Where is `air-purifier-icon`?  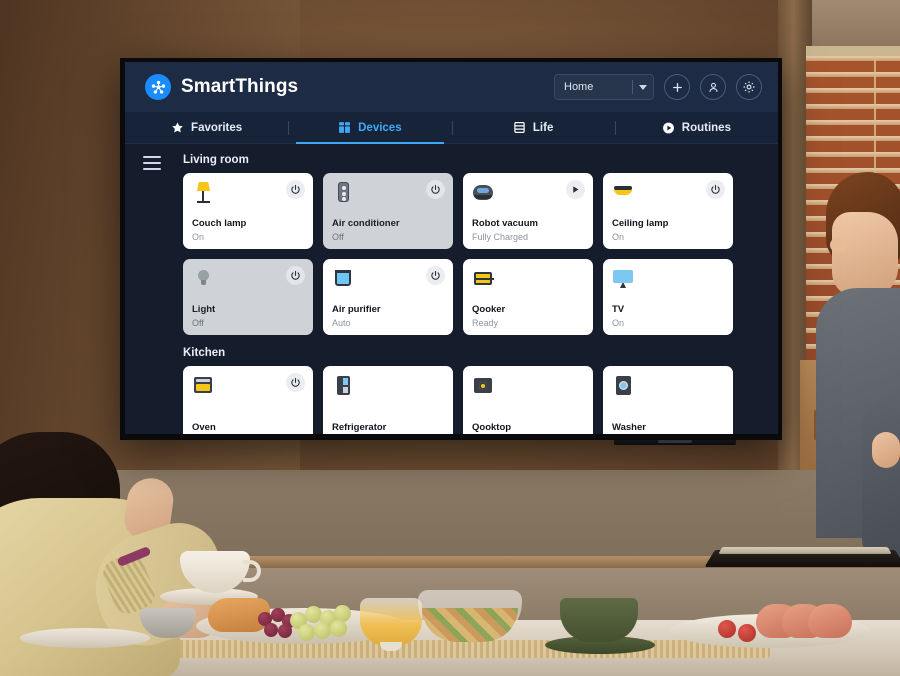
air-purifier-icon is located at coordinates (343, 278).